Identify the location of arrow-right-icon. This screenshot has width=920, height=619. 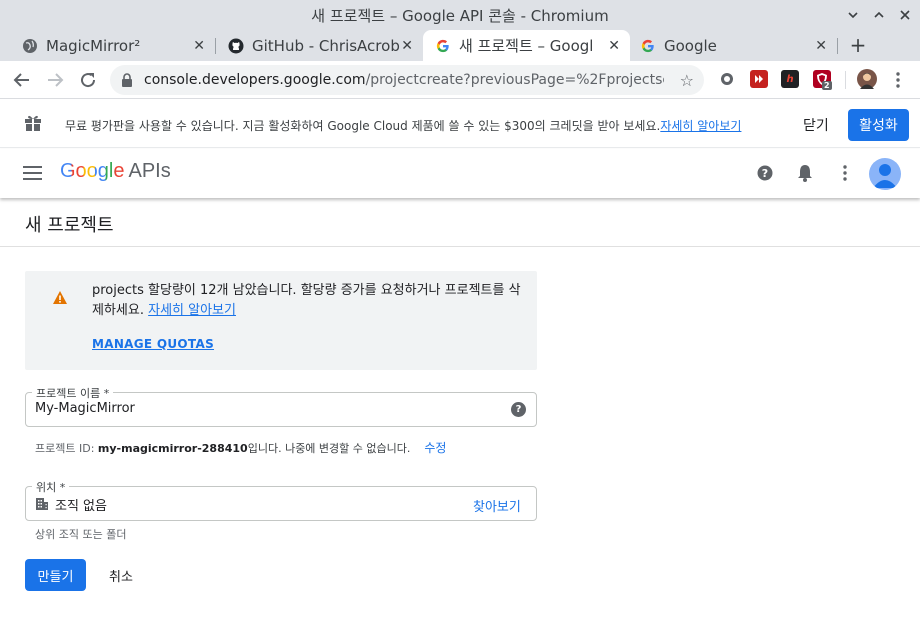
(56, 80).